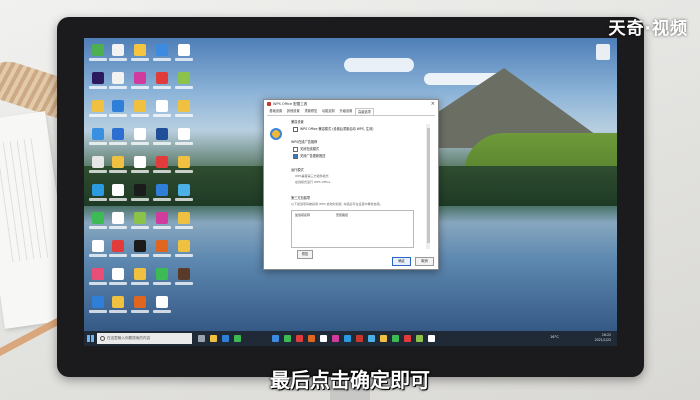 The image size is (700, 400). I want to click on tab-advanced: 高级选项, so click(364, 111).